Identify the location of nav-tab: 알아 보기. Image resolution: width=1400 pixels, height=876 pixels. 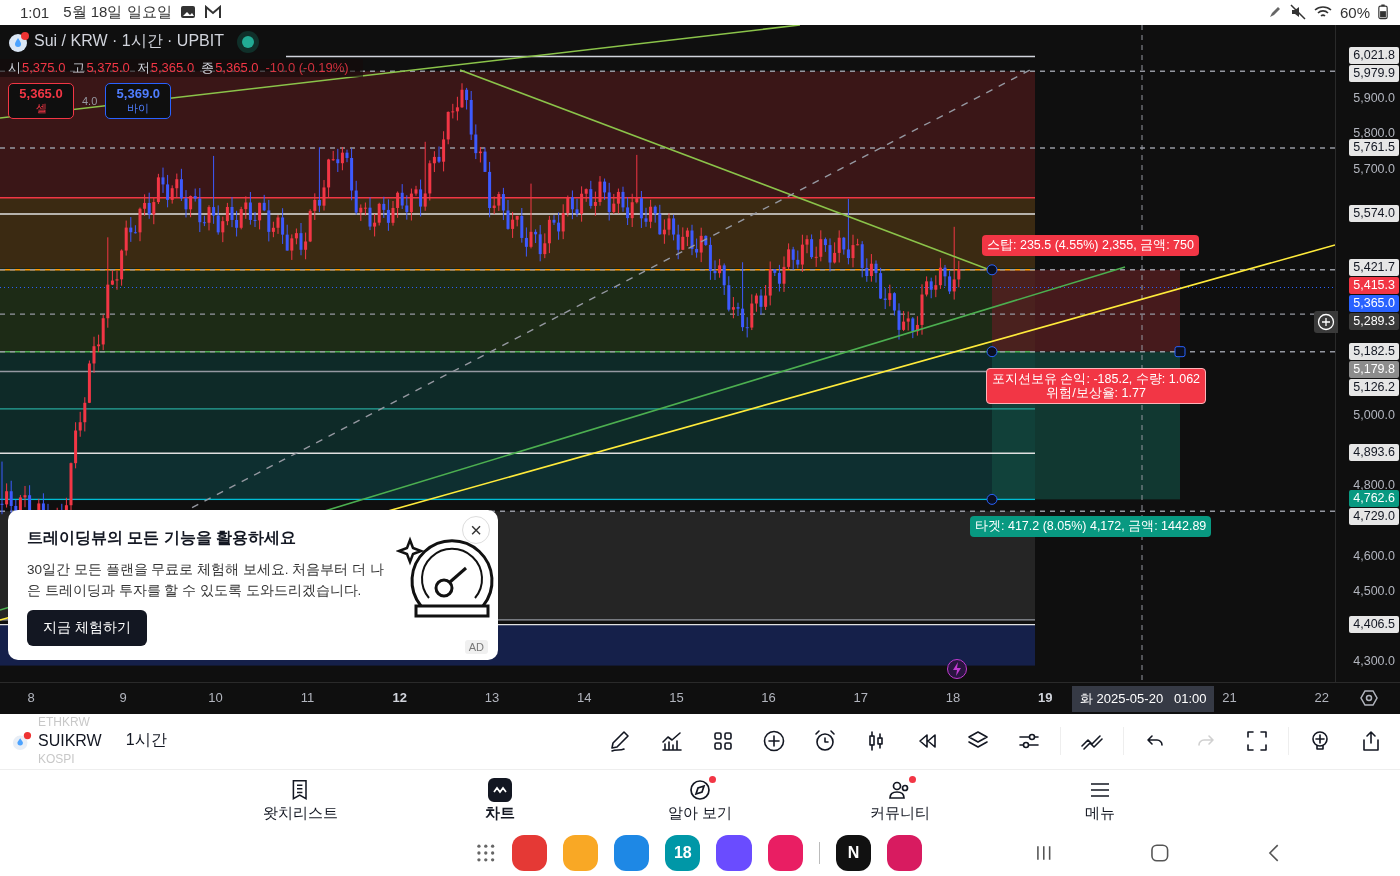
(700, 800).